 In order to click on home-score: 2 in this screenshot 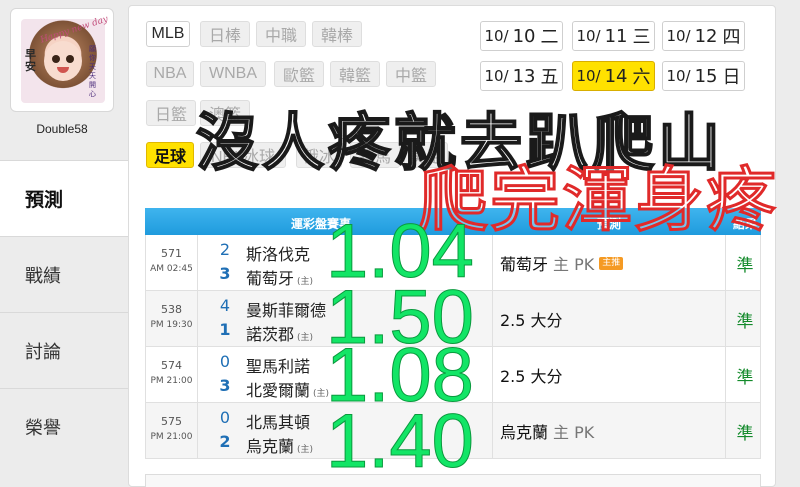, I will do `click(225, 441)`.